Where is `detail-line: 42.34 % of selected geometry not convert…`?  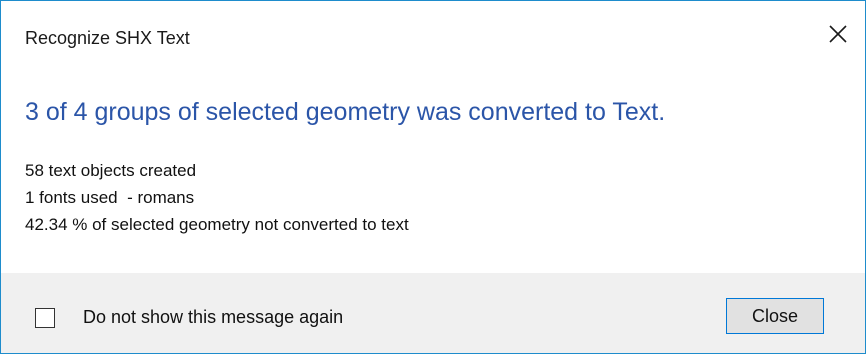 detail-line: 42.34 % of selected geometry not convert… is located at coordinates (217, 224).